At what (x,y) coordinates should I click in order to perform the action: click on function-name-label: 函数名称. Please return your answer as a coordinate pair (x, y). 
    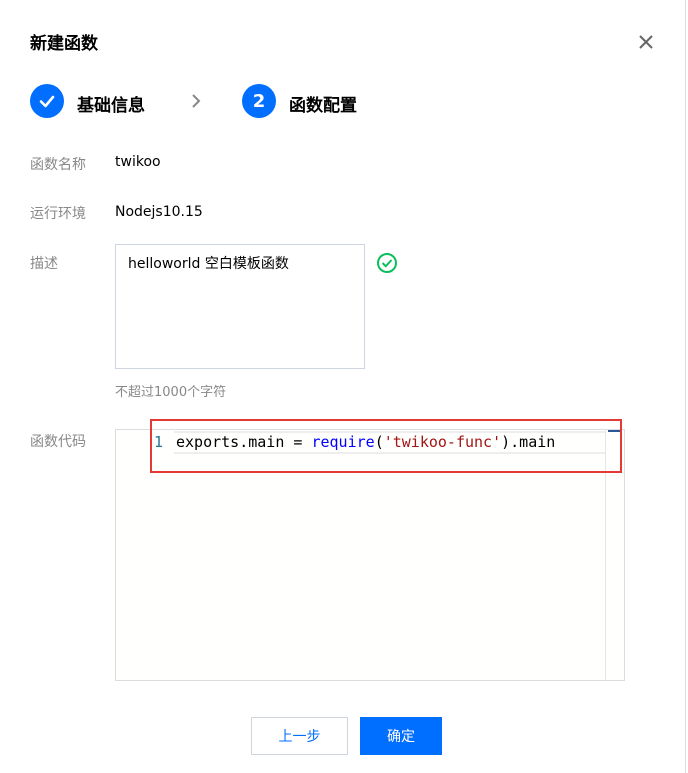
    Looking at the image, I should click on (58, 165).